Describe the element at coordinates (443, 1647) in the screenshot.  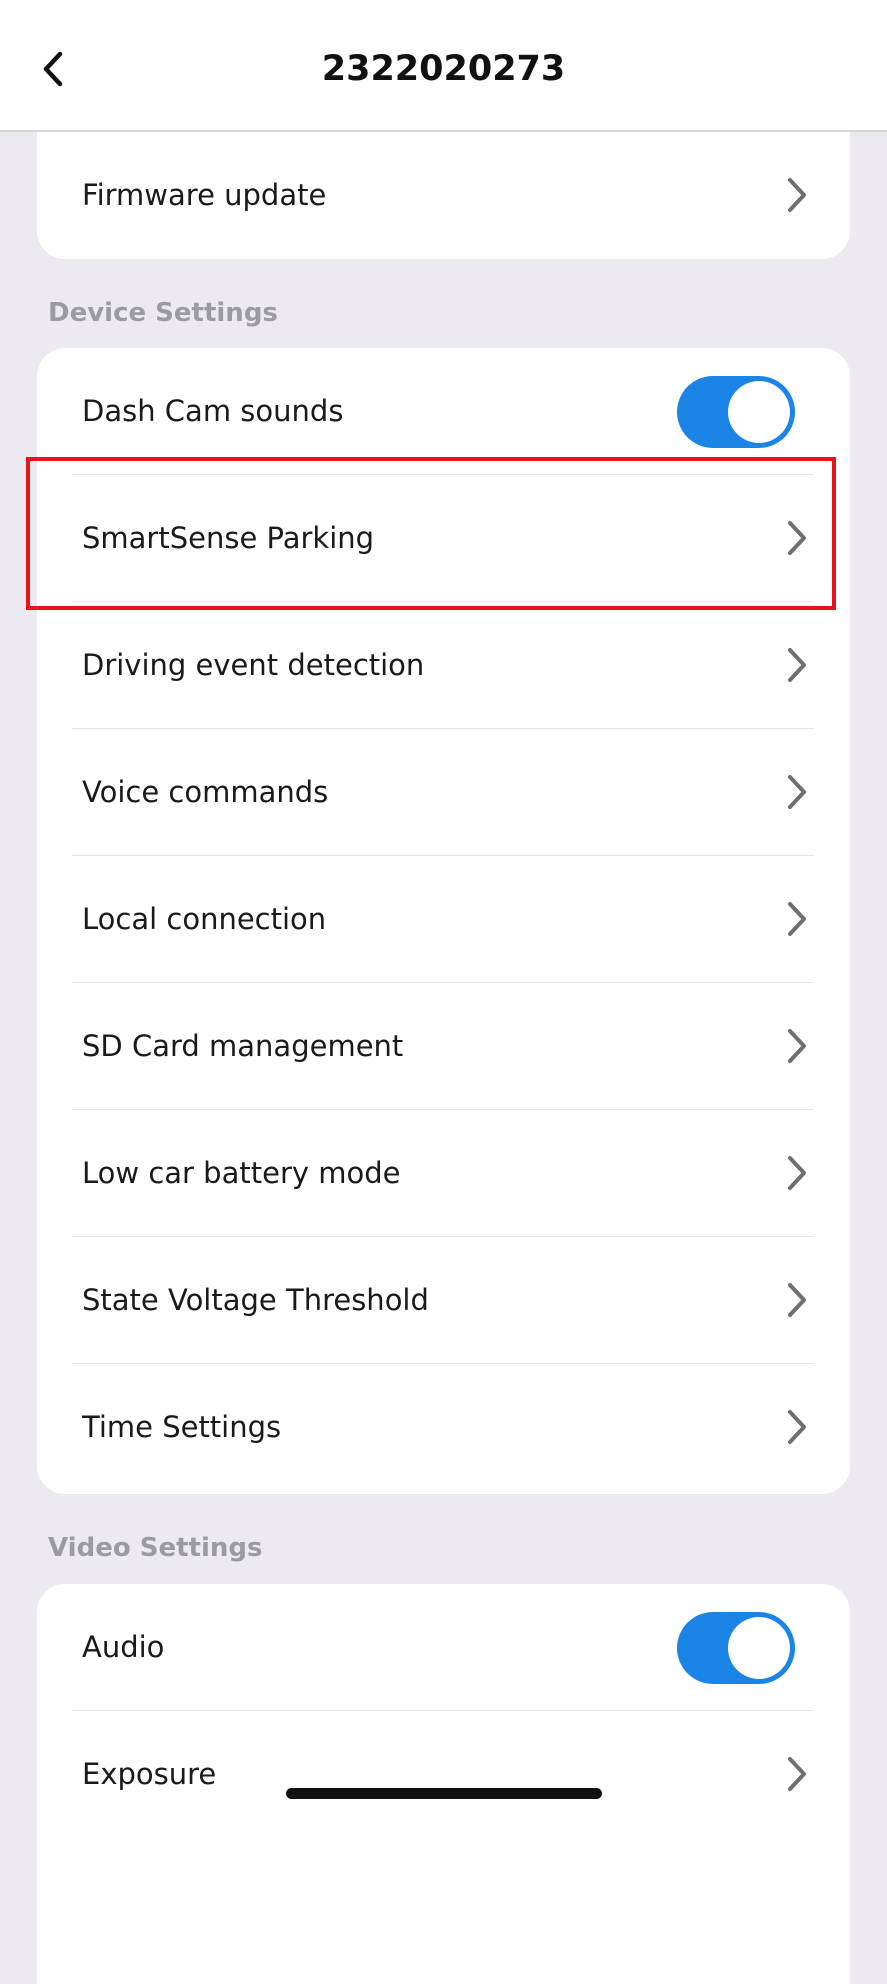
I see `audio-row: Audio` at that location.